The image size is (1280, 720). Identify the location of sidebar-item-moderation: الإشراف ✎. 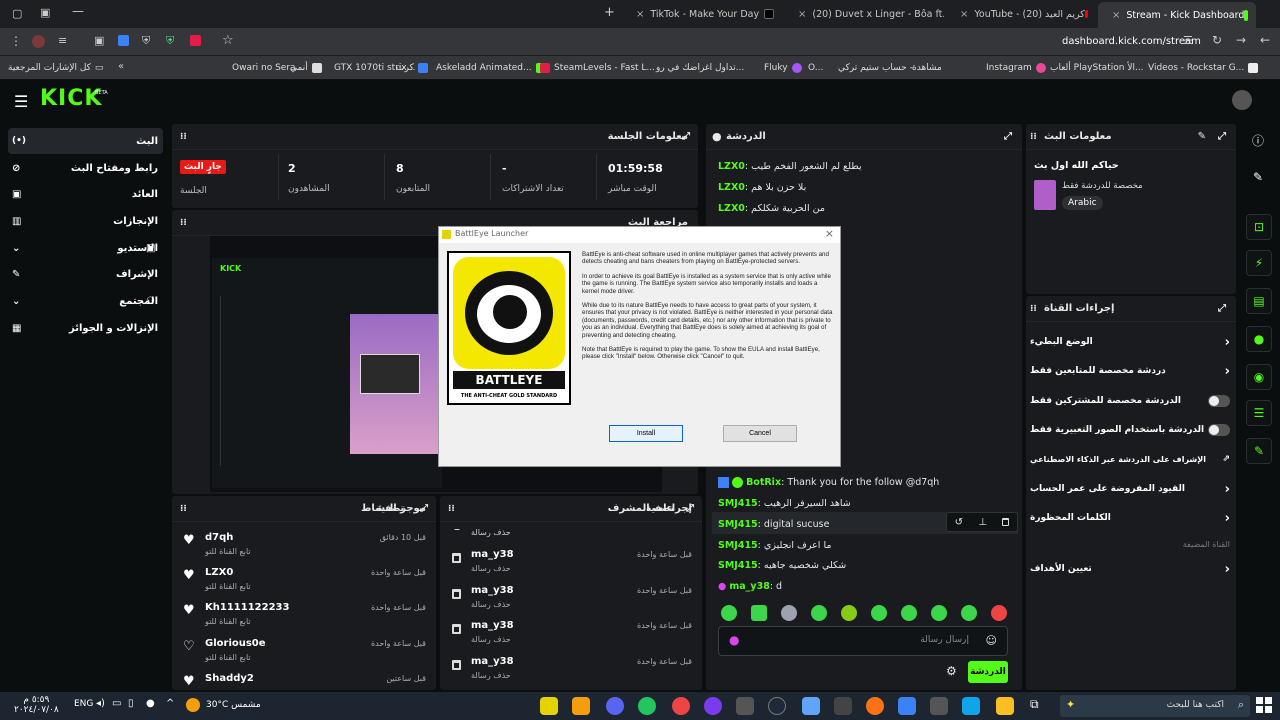
(83, 274).